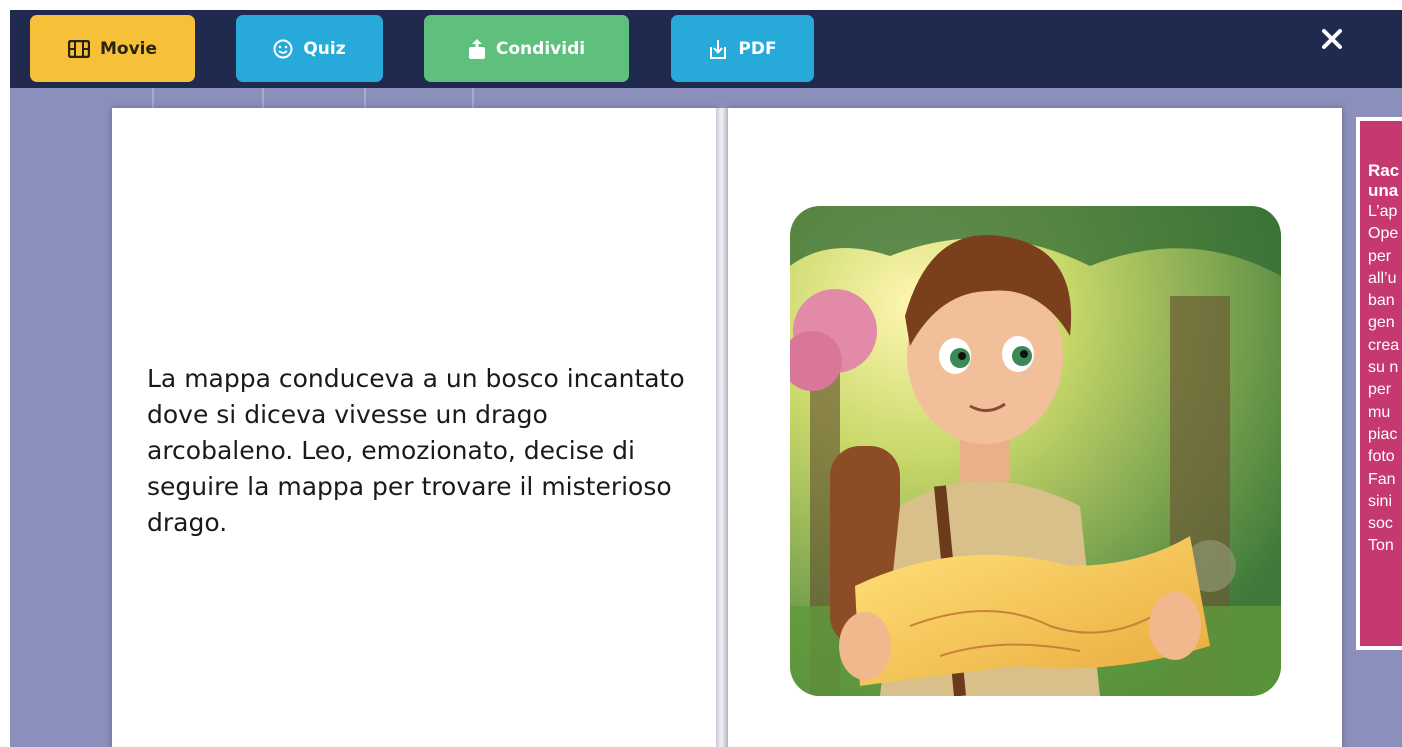  I want to click on sidebar-title-line: Rac, so click(1384, 170).